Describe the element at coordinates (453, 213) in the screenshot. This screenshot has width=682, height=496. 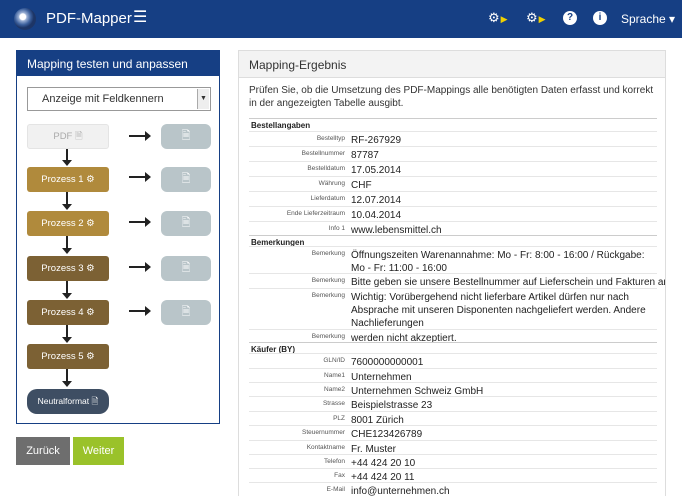
I see `table-row: Ende Lieferzeitraum 10.04.2014` at that location.